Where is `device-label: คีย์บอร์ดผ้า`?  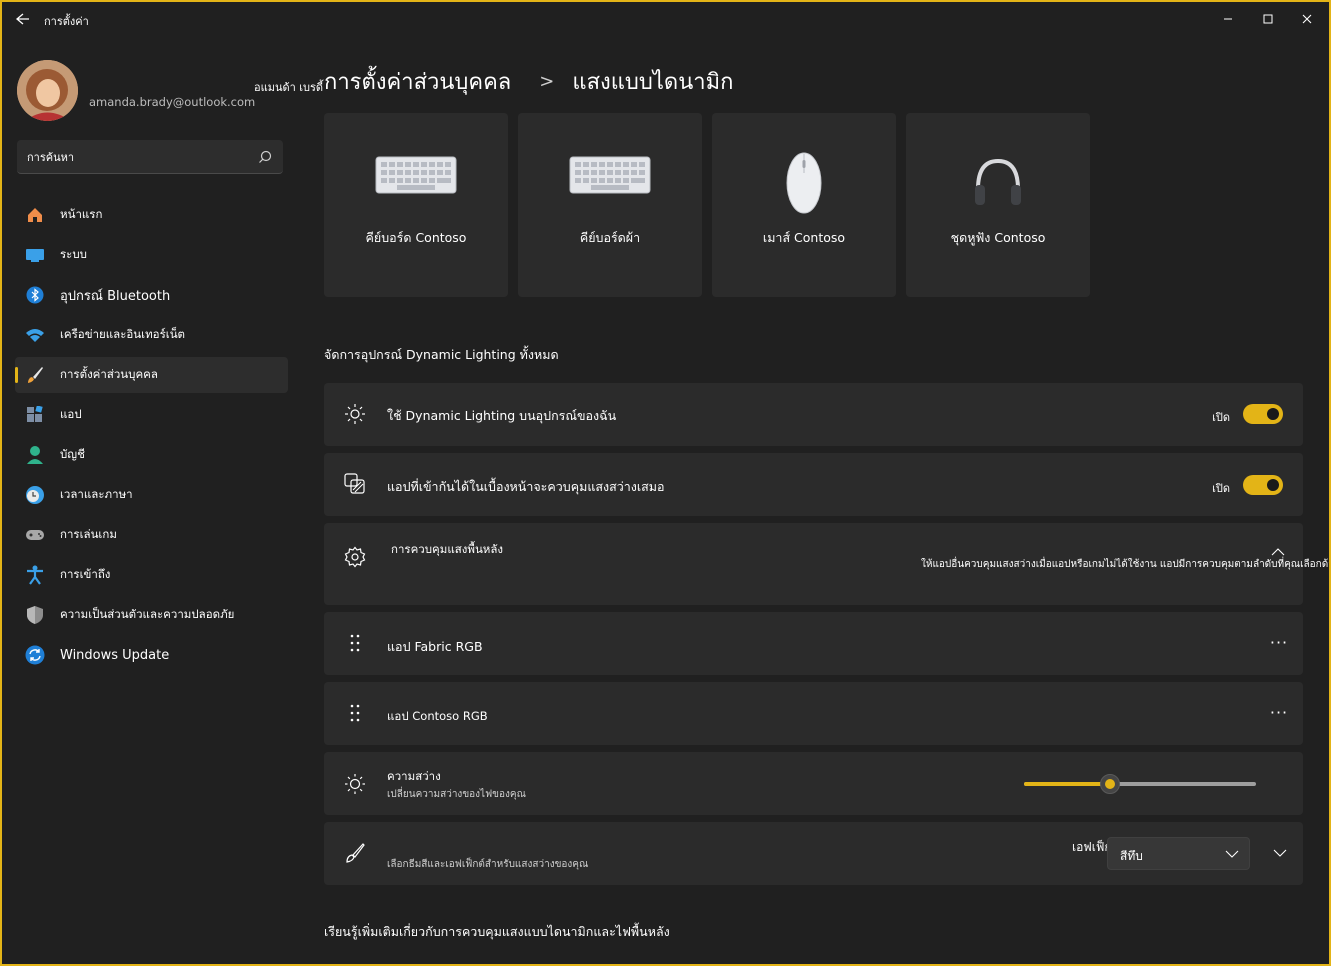
device-label: คีย์บอร์ดผ้า is located at coordinates (610, 237).